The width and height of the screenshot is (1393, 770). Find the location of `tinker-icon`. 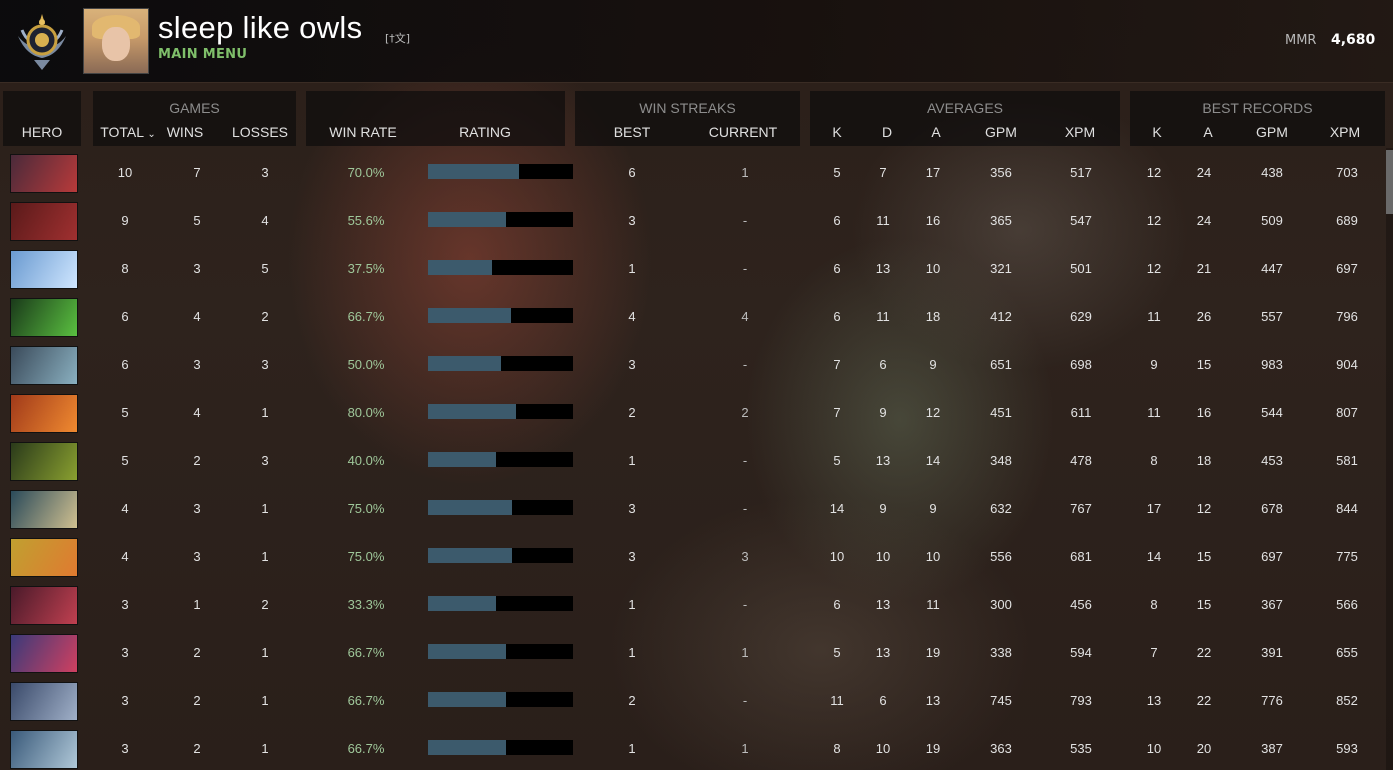

tinker-icon is located at coordinates (44, 365).